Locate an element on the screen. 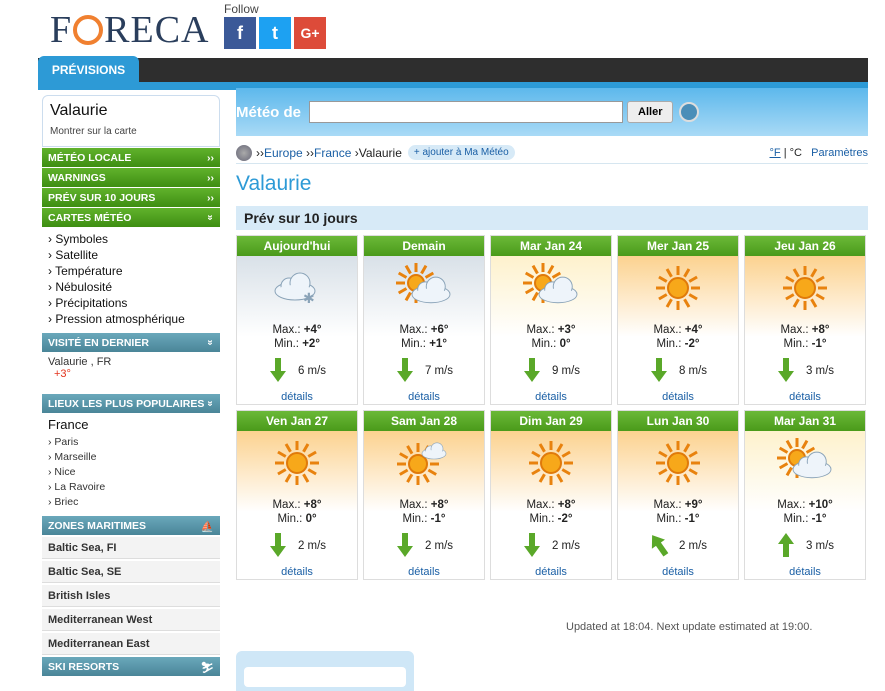  day-name: Mer Jan 25 is located at coordinates (678, 246).